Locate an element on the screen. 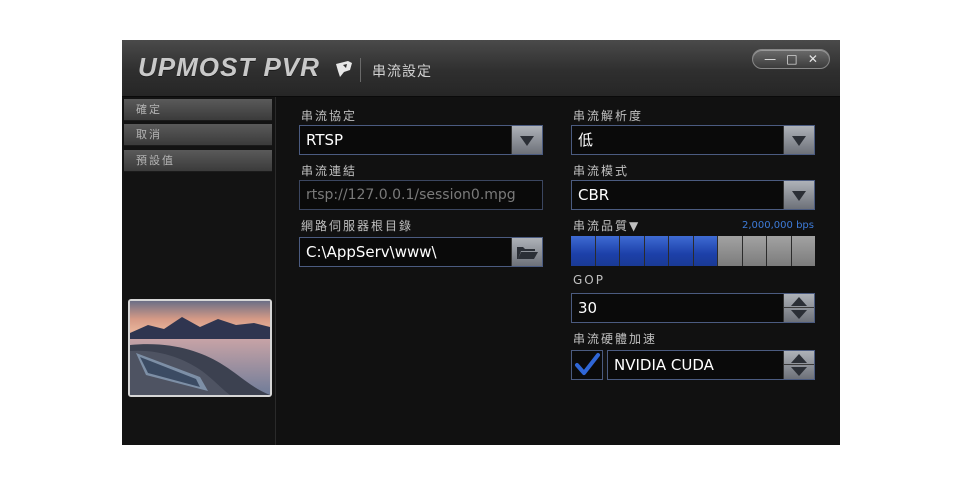 The image size is (960, 483). hw-accel-checkbox is located at coordinates (587, 365).